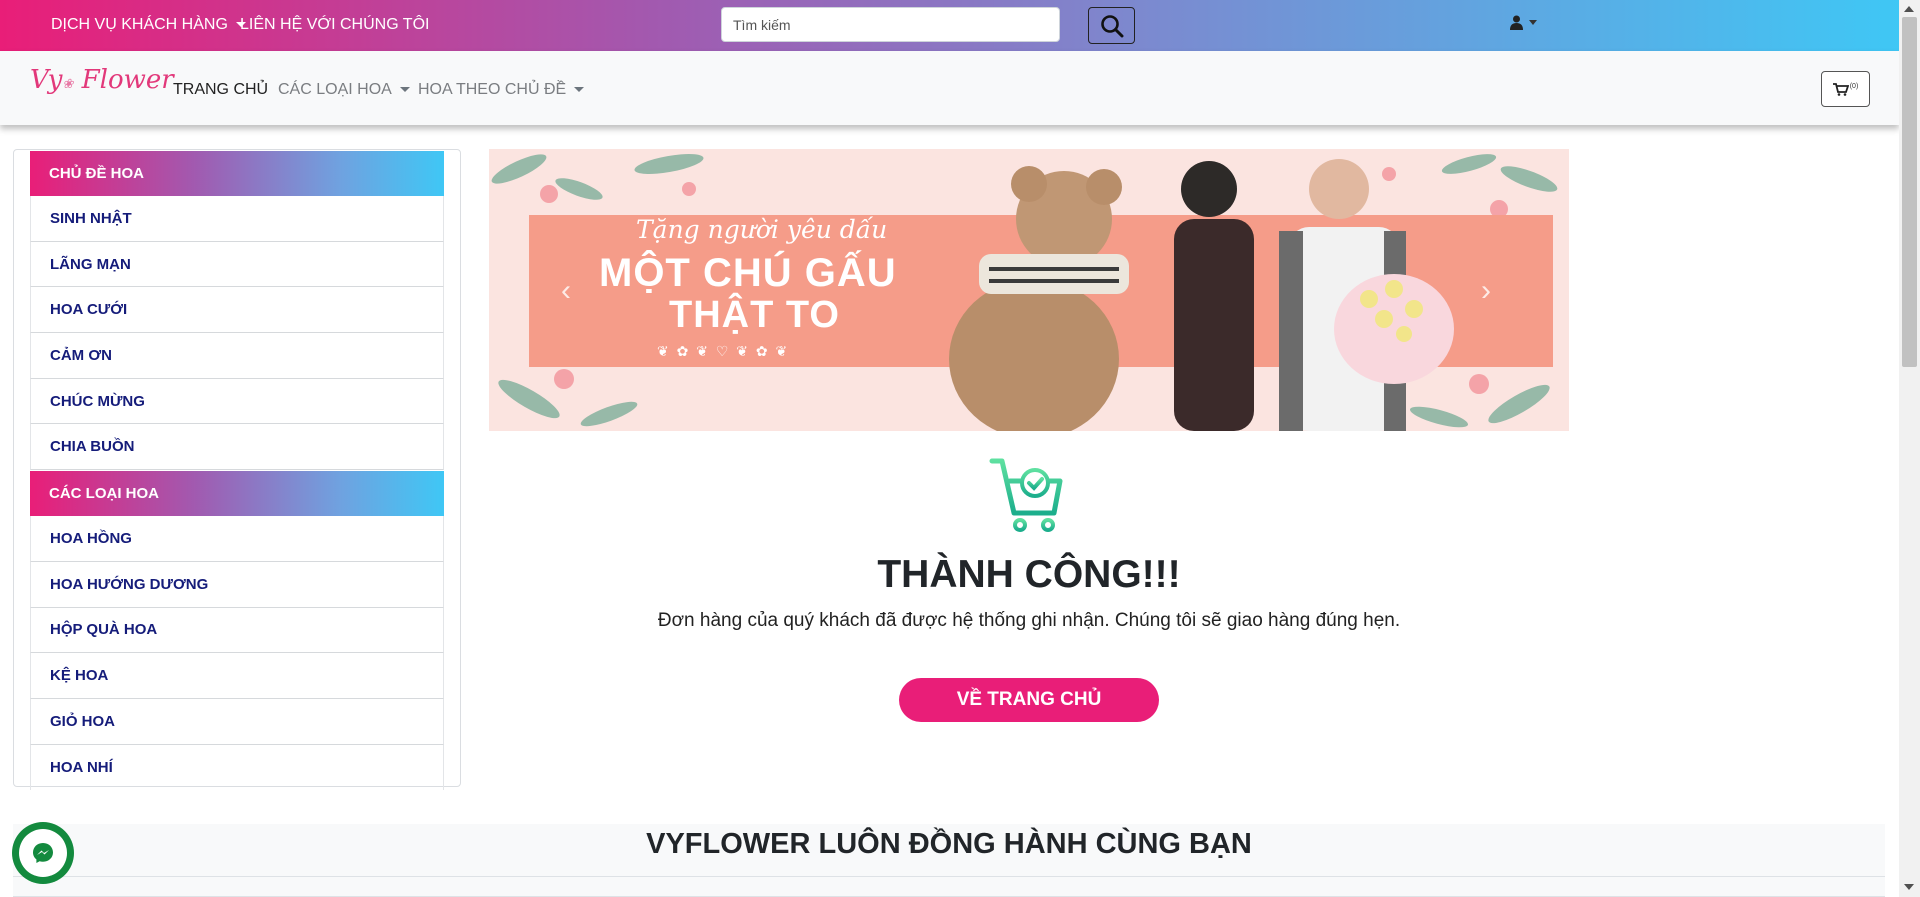 This screenshot has height=897, width=1920. I want to click on companion-section: VYFLOWER LUÔN ĐỒNG HÀNH CÙNG BẠN, so click(949, 860).